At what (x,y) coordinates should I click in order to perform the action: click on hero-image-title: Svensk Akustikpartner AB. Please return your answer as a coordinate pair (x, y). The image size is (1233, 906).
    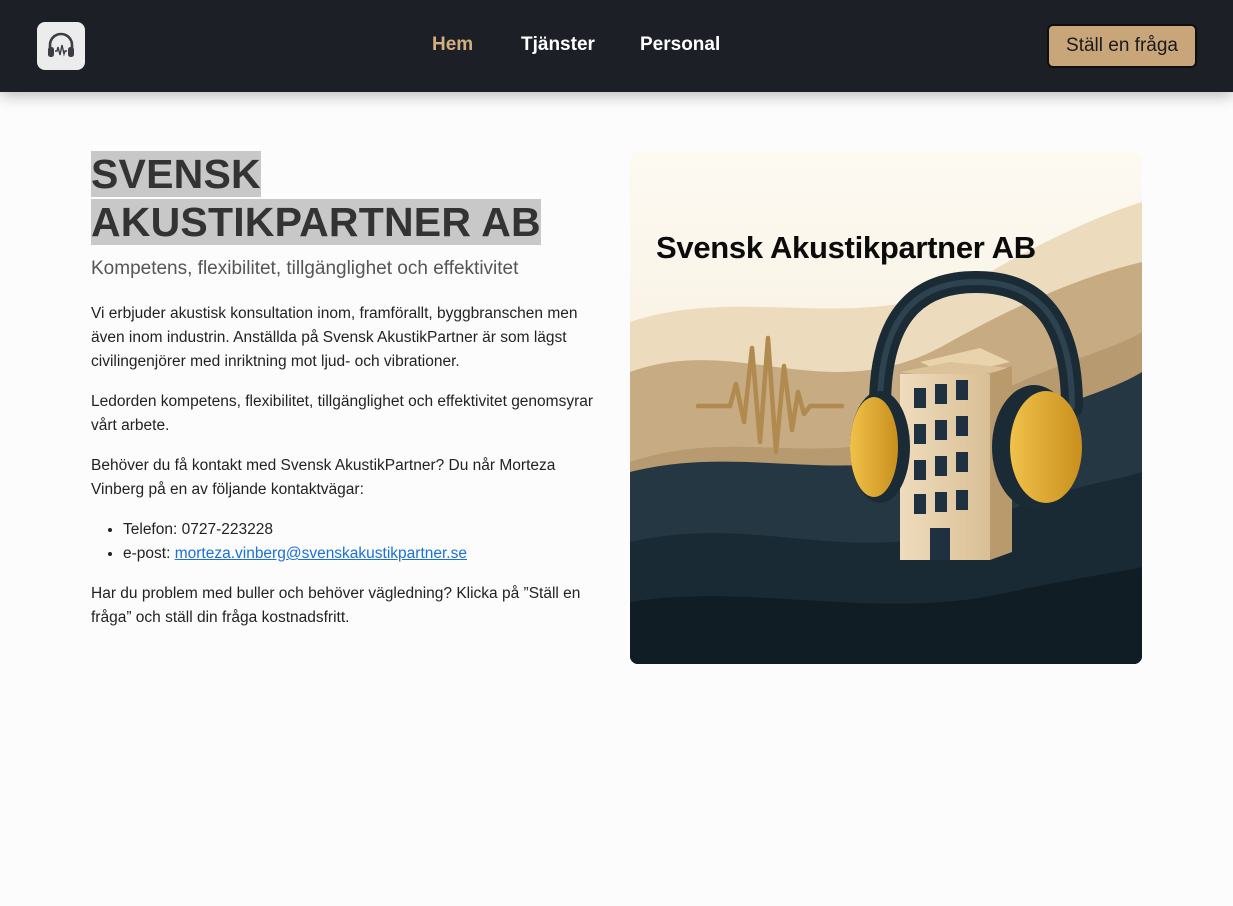
    Looking at the image, I should click on (846, 247).